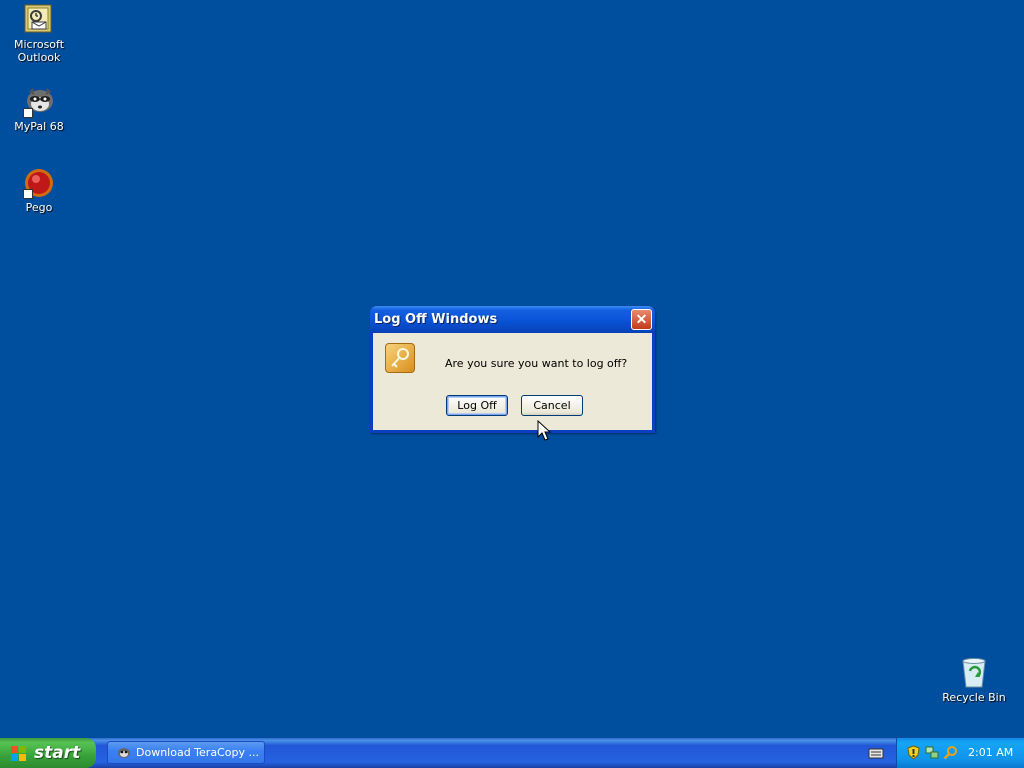  What do you see at coordinates (552, 405) in the screenshot?
I see `cancel-button: Cancel` at bounding box center [552, 405].